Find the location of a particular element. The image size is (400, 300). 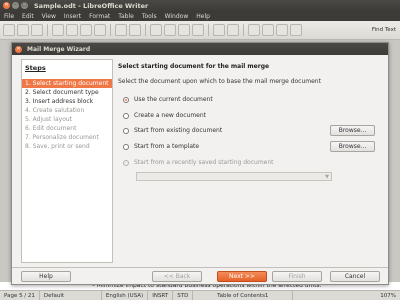

menu-table: Table is located at coordinates (126, 16).